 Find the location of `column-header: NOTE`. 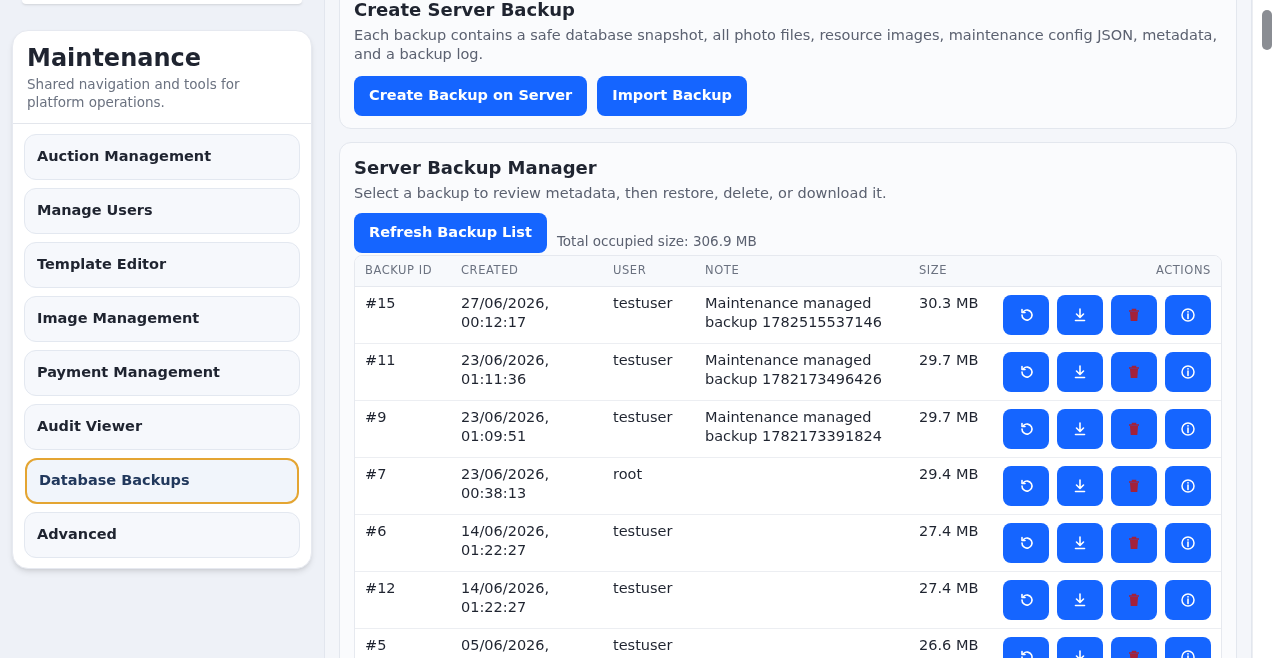

column-header: NOTE is located at coordinates (802, 271).